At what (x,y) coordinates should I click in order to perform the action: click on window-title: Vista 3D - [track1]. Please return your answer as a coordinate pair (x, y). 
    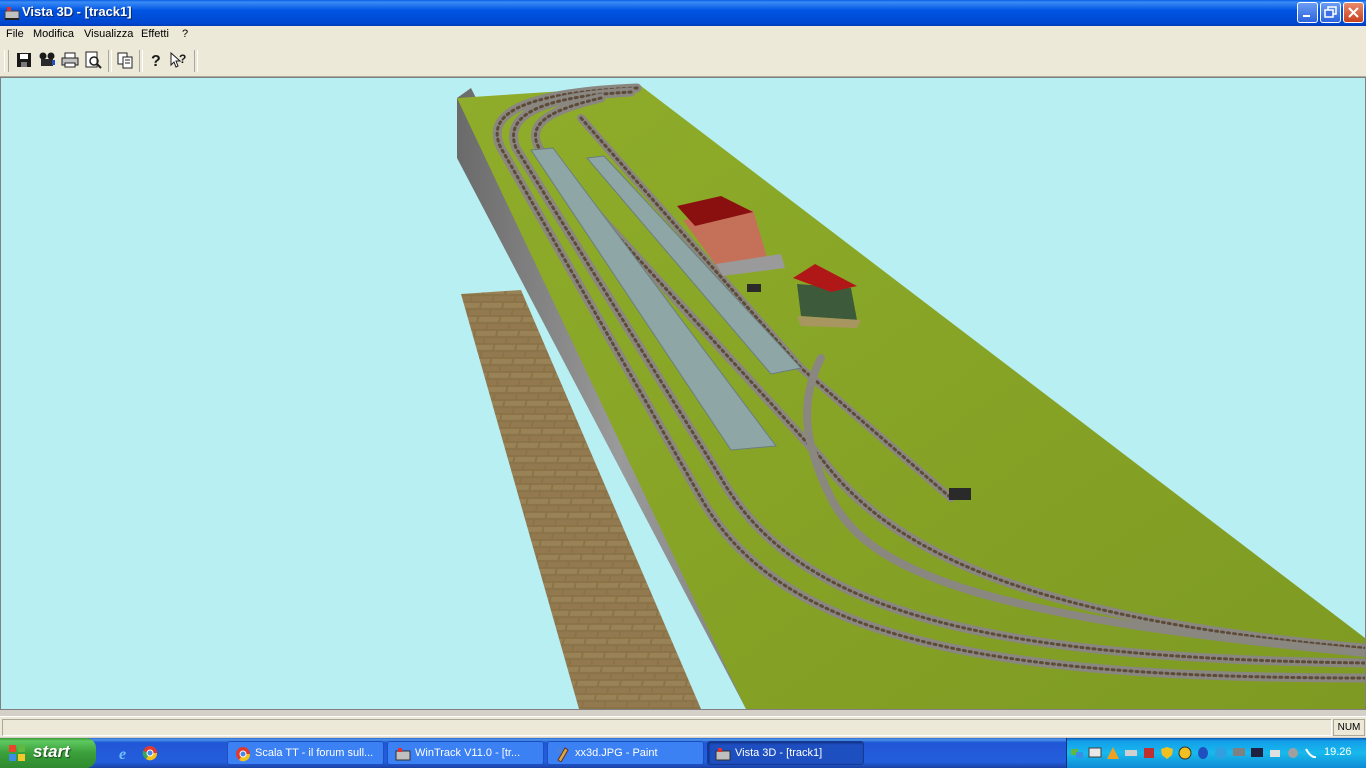
    Looking at the image, I should click on (77, 11).